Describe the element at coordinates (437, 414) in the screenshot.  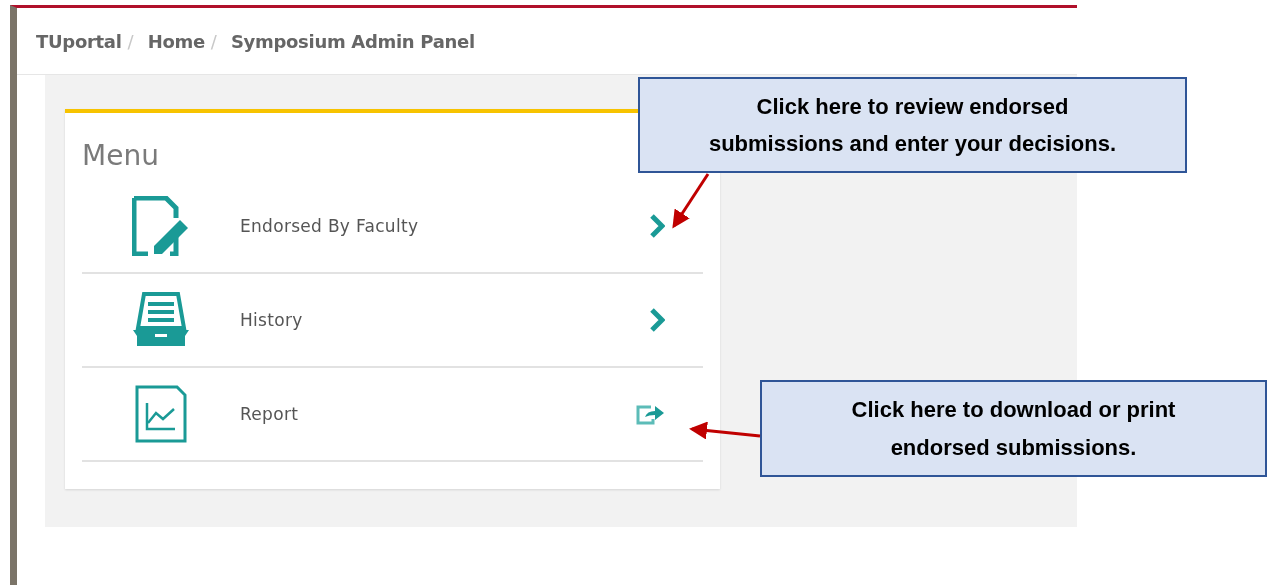
I see `menu-item-label: Report` at that location.